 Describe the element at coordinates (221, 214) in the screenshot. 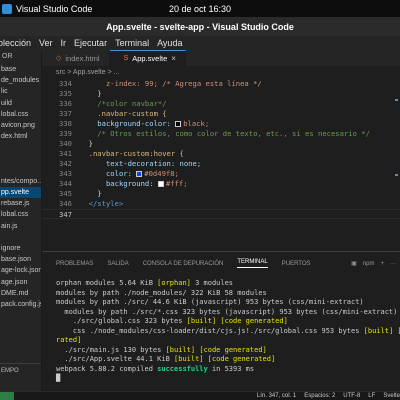

I see `code-line: 347` at that location.